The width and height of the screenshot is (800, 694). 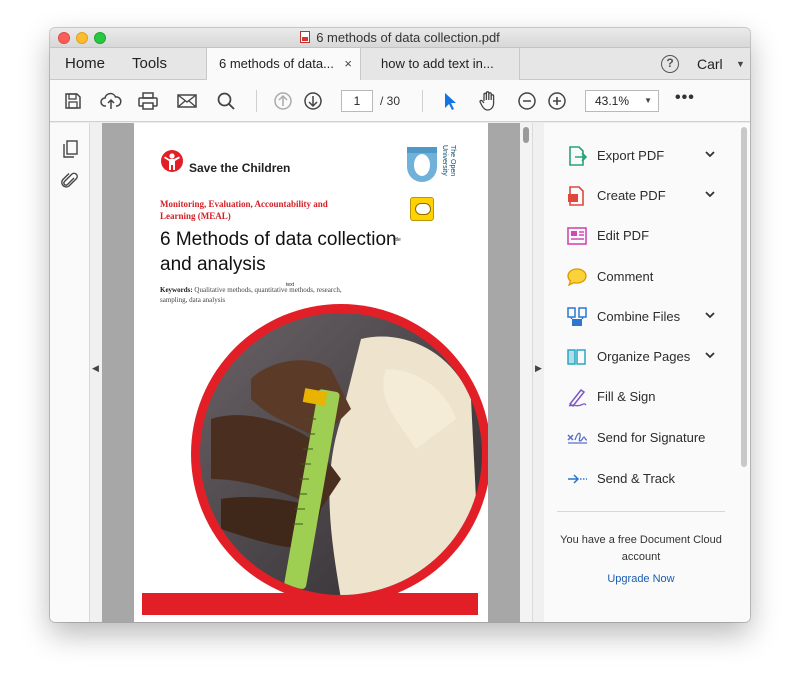 I want to click on close-window-button, so click(x=64, y=38).